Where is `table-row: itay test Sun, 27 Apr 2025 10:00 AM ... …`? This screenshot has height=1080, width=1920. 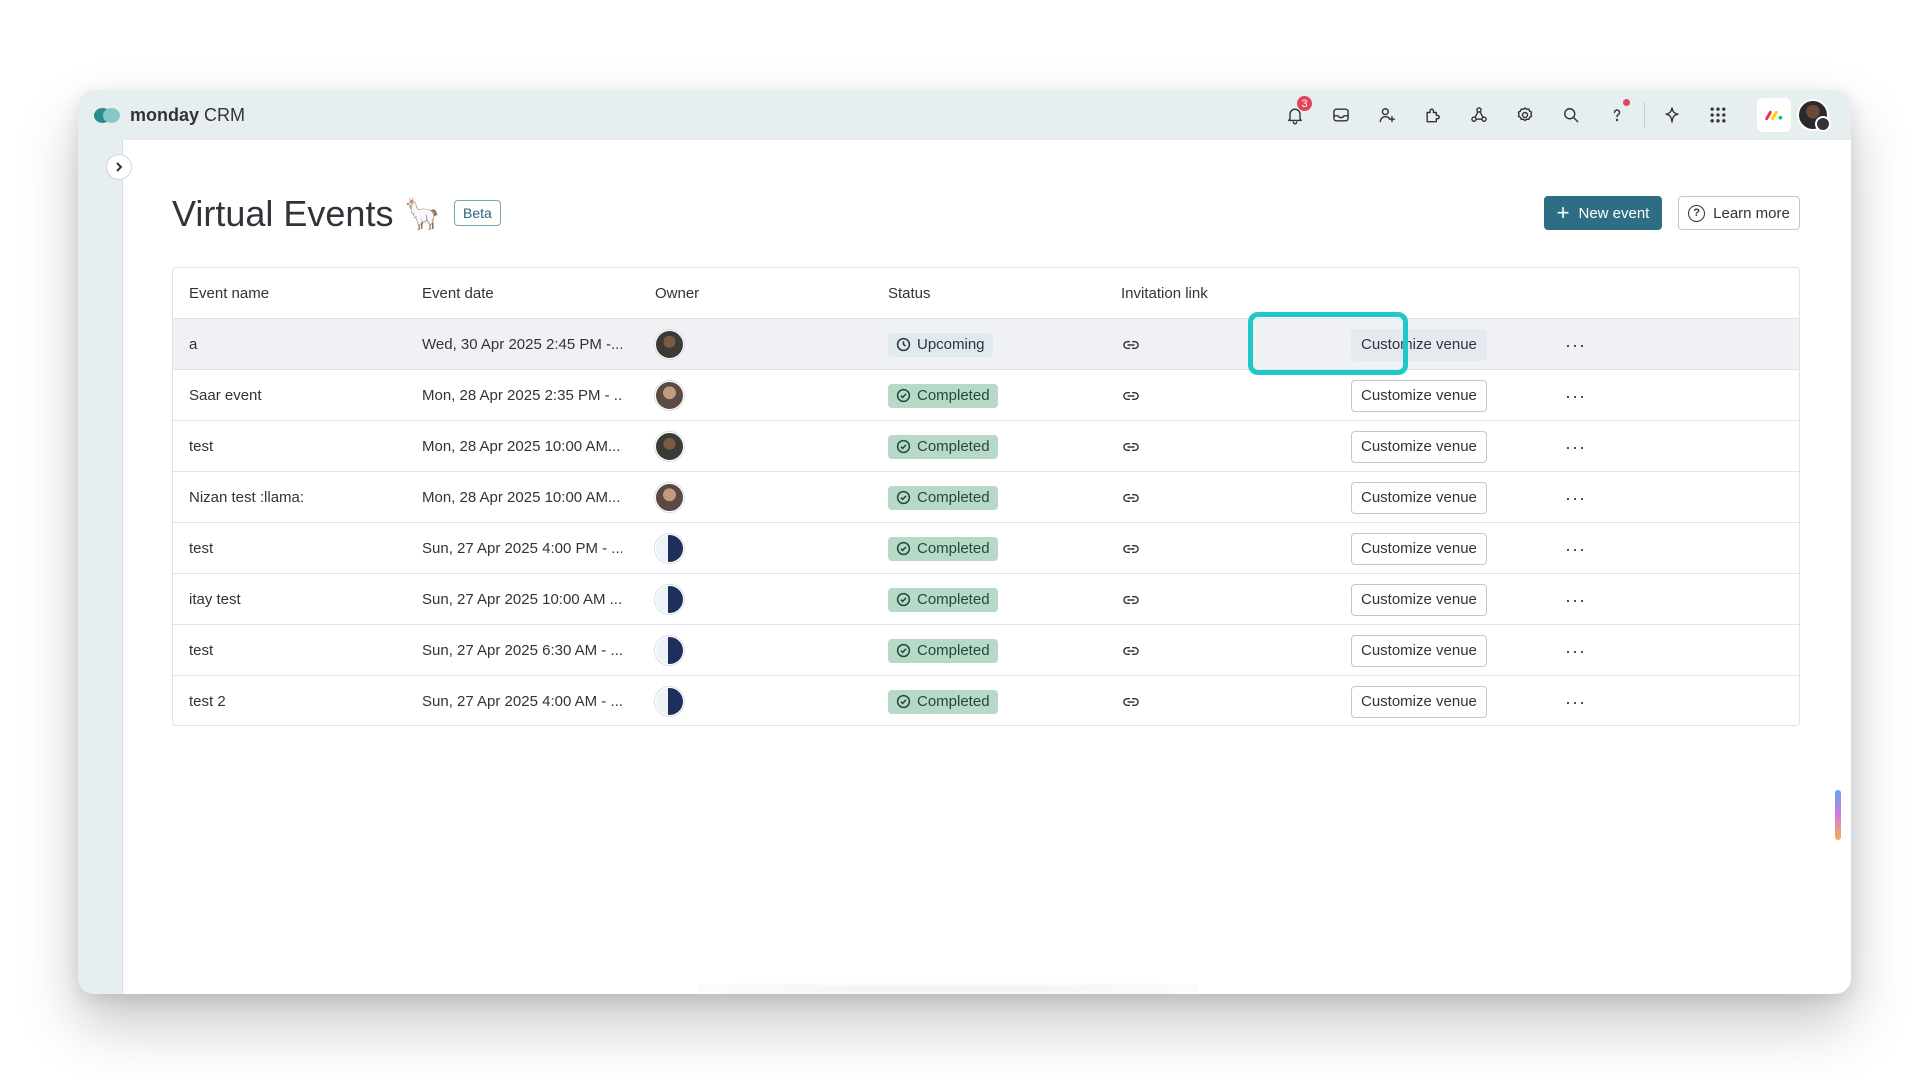 table-row: itay test Sun, 27 Apr 2025 10:00 AM ... … is located at coordinates (986, 599).